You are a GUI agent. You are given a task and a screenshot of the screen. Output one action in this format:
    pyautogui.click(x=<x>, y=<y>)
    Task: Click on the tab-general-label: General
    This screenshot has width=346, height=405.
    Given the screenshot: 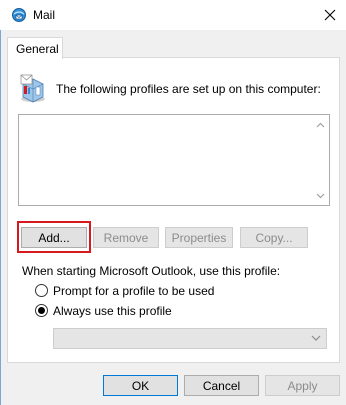 What is the action you would take?
    pyautogui.click(x=37, y=49)
    